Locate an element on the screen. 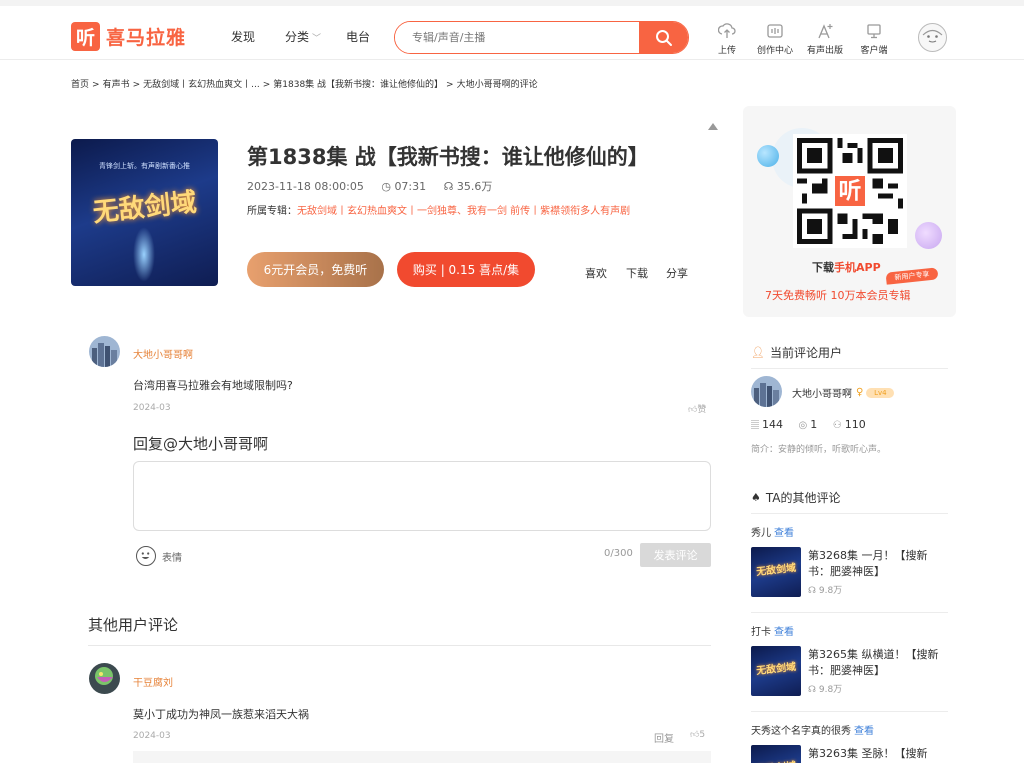  buy-button: 购买 | 0.15 喜点/集 is located at coordinates (466, 269).